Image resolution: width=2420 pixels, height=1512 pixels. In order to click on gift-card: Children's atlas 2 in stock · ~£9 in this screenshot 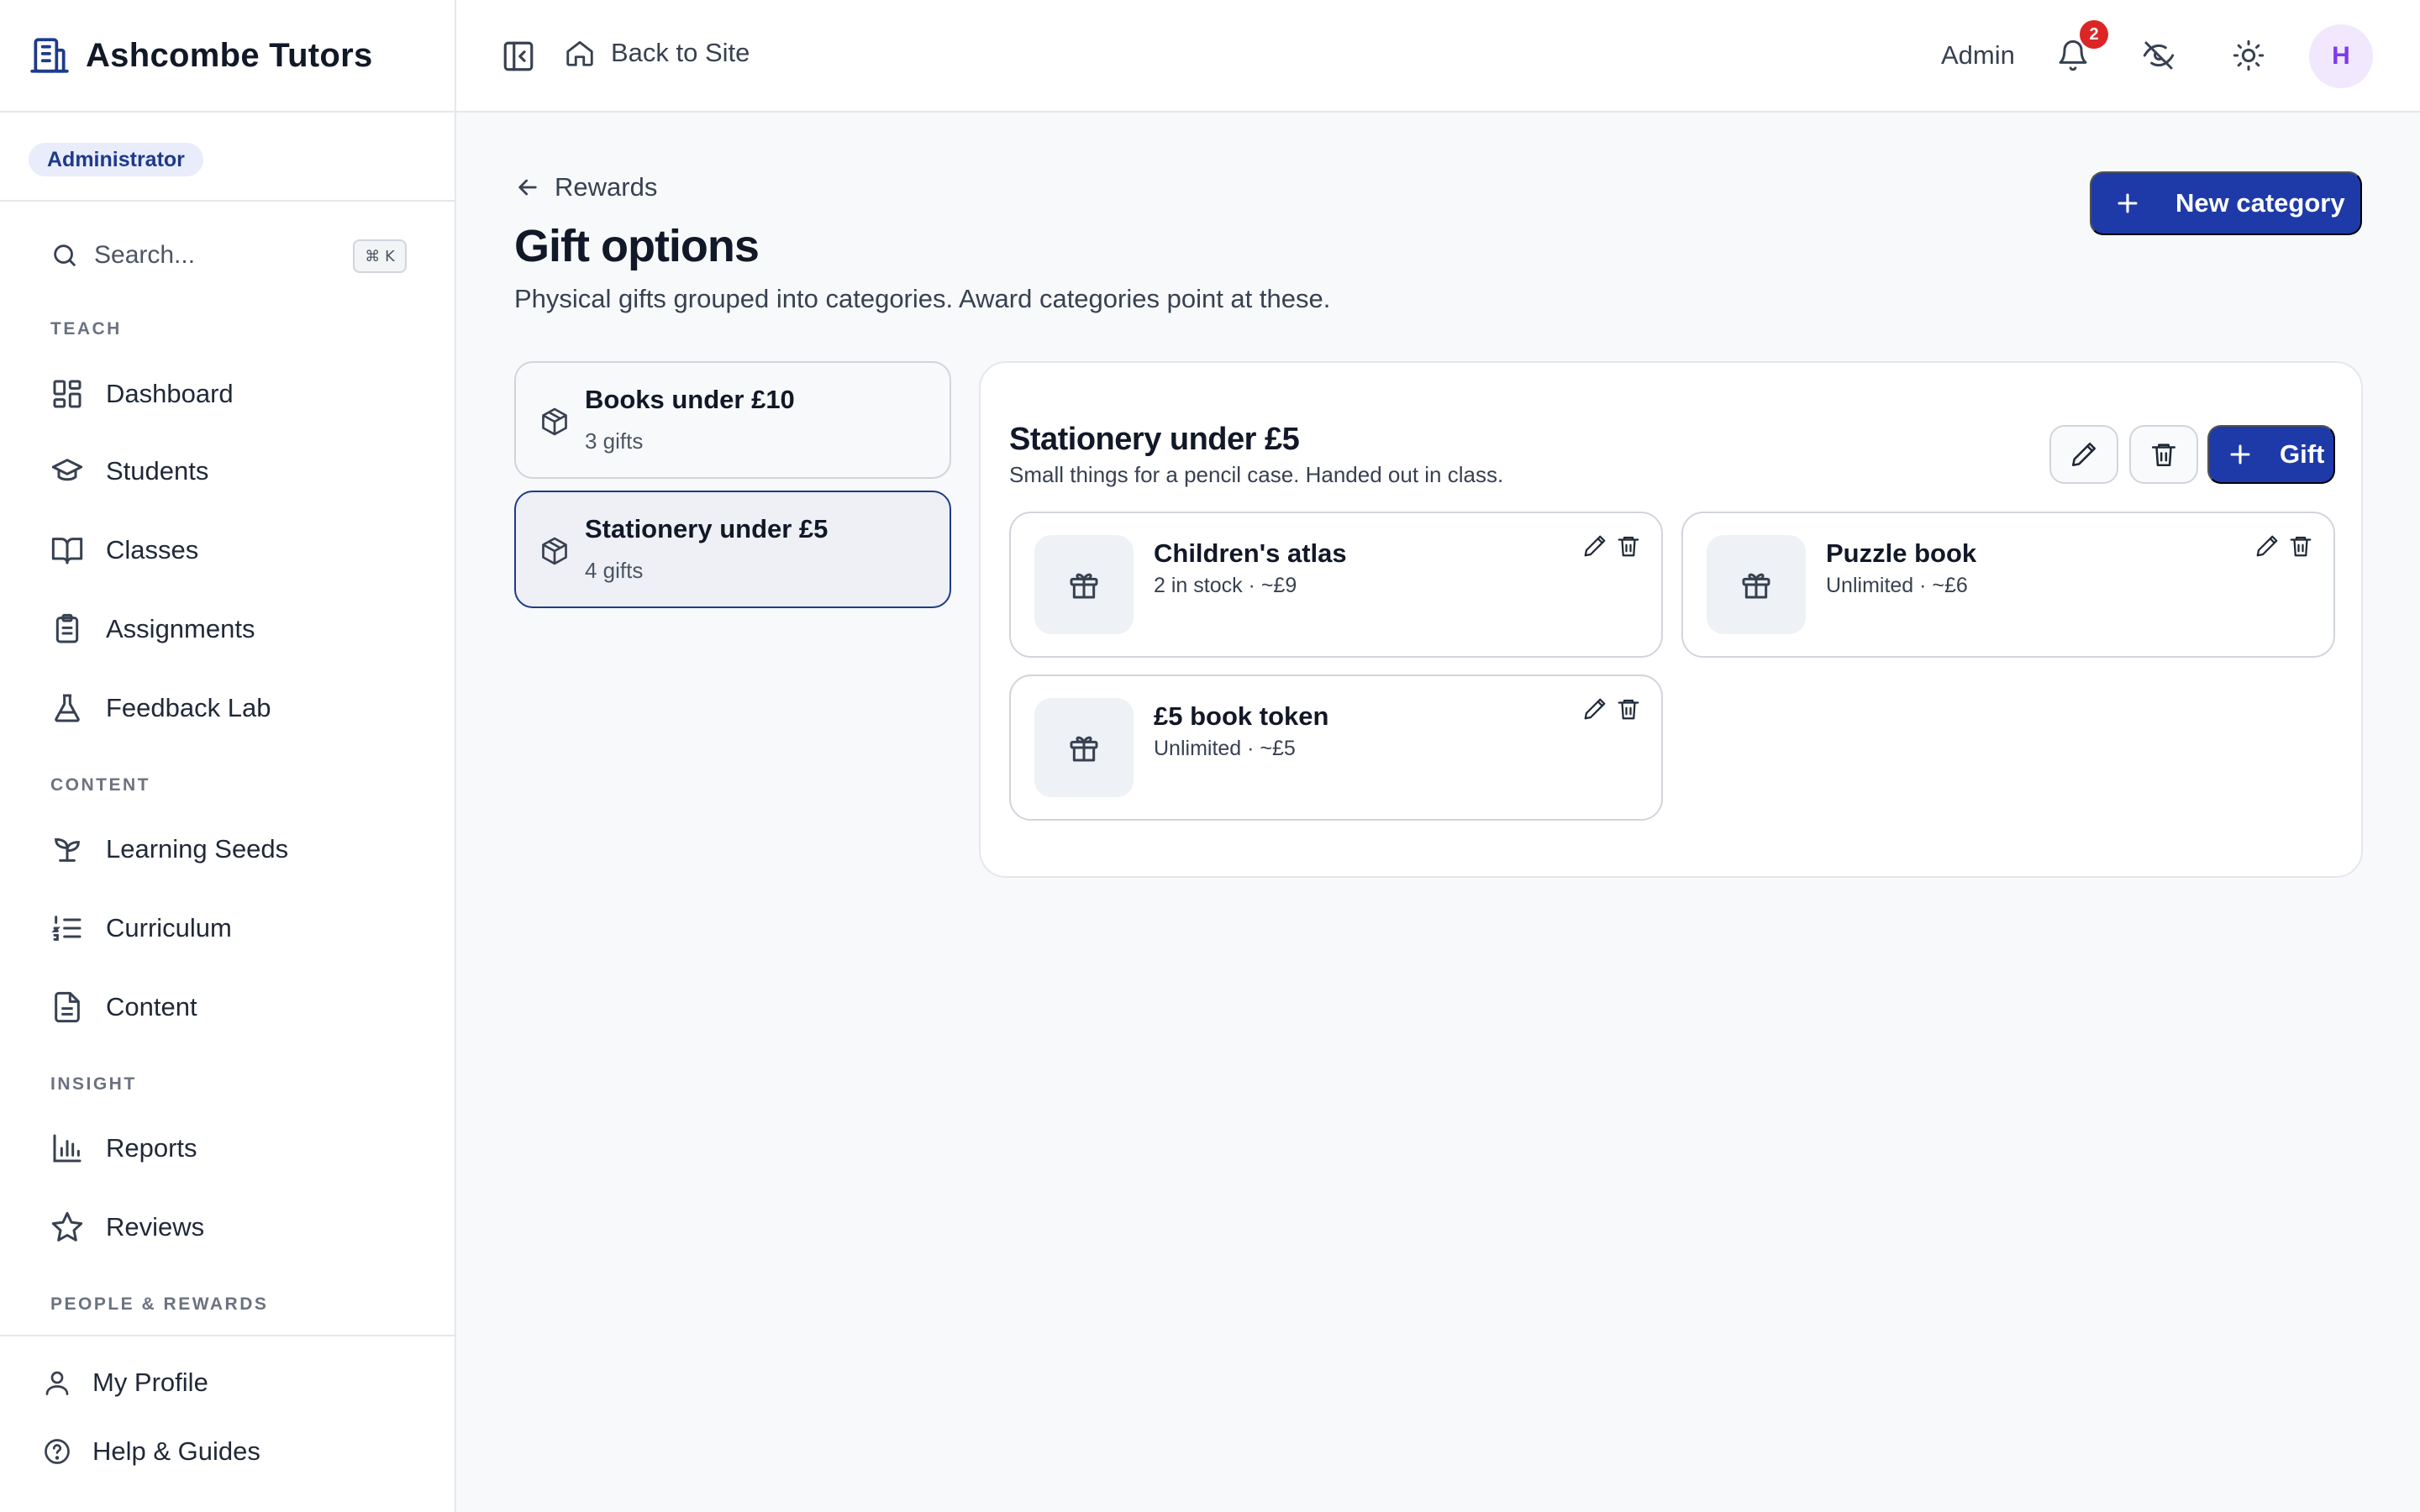, I will do `click(1336, 585)`.